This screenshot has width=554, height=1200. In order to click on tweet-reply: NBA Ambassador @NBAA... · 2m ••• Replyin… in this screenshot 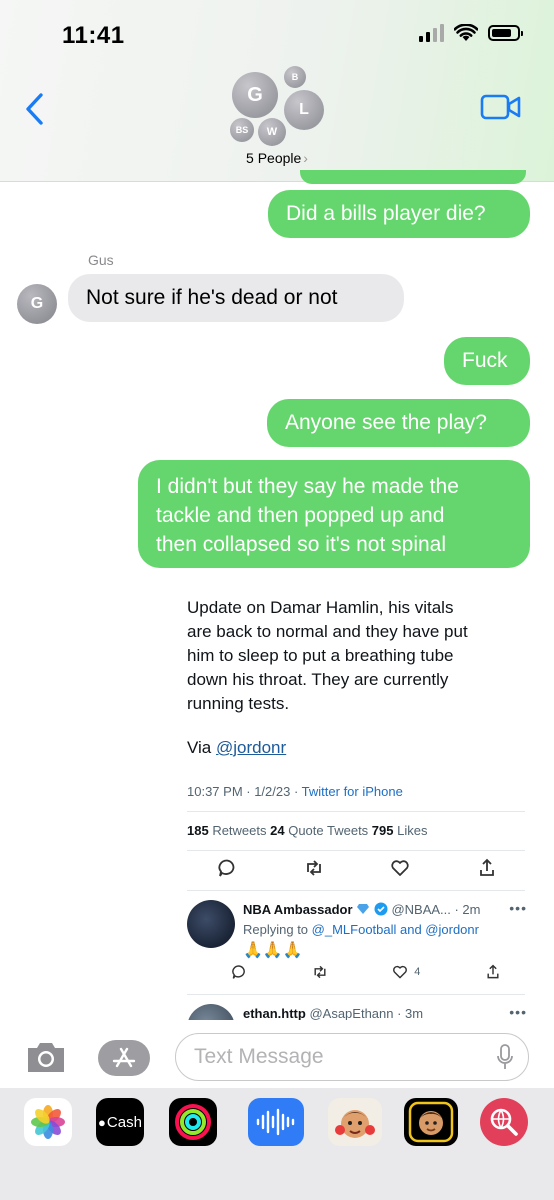, I will do `click(362, 942)`.